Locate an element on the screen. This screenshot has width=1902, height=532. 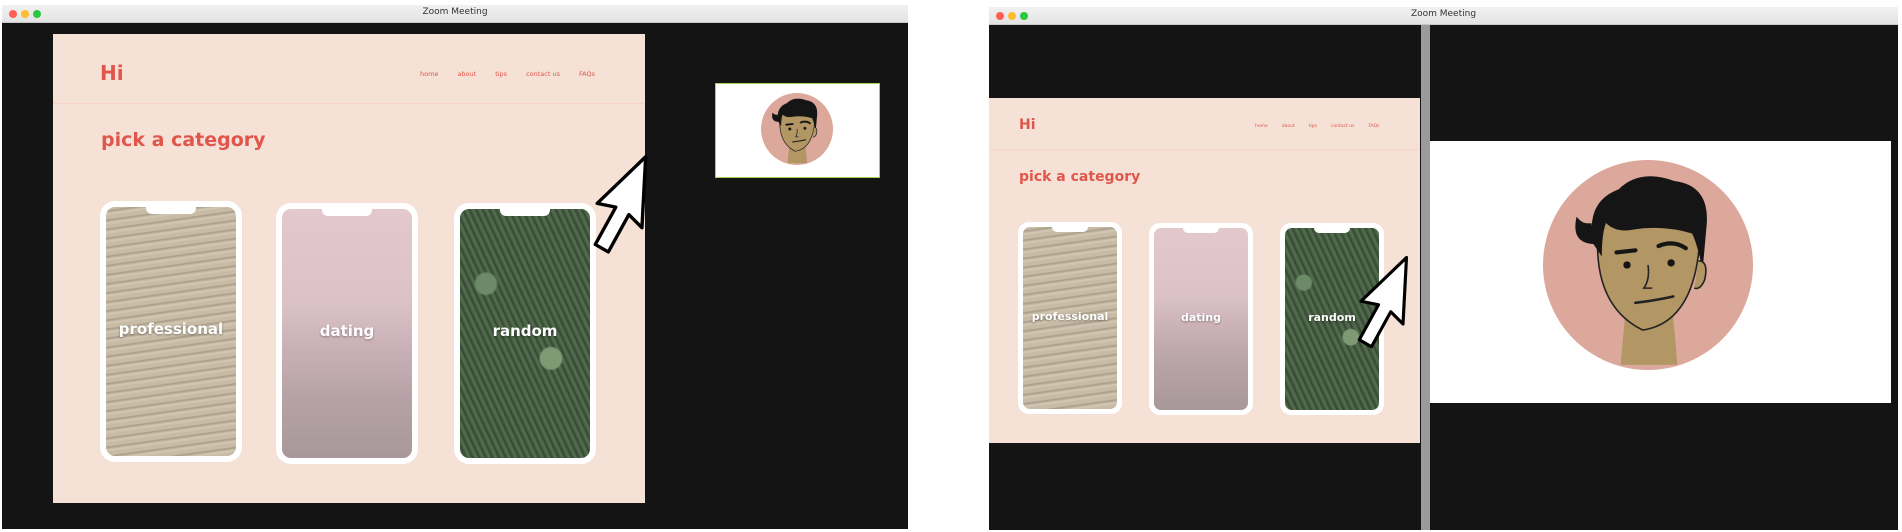
participant-video-thumbnail is located at coordinates (797, 130).